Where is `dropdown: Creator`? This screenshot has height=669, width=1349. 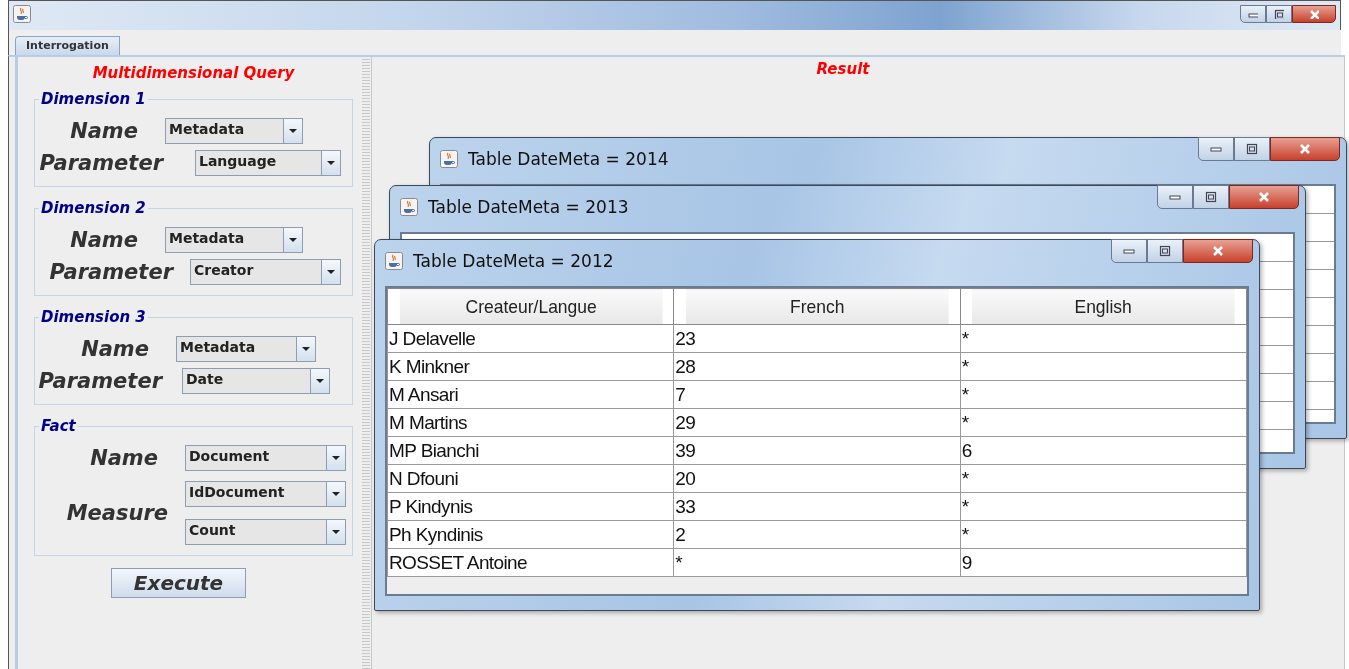 dropdown: Creator is located at coordinates (265, 272).